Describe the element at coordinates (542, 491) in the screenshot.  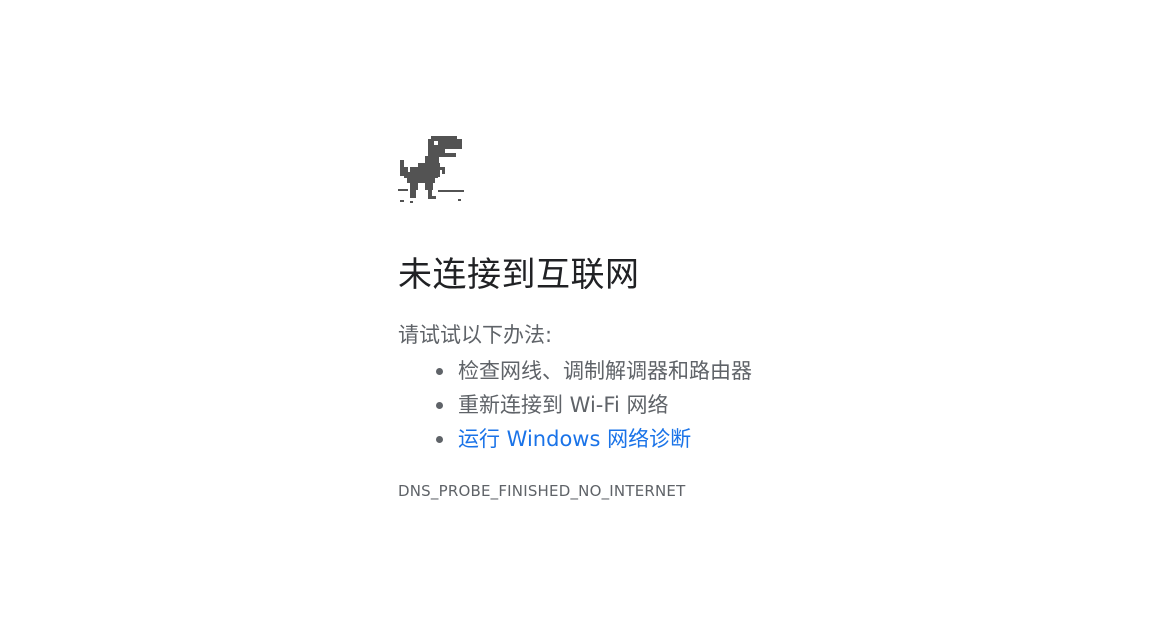
I see `error-code: DNS_PROBE_FINISHED_NO_INTERNET` at that location.